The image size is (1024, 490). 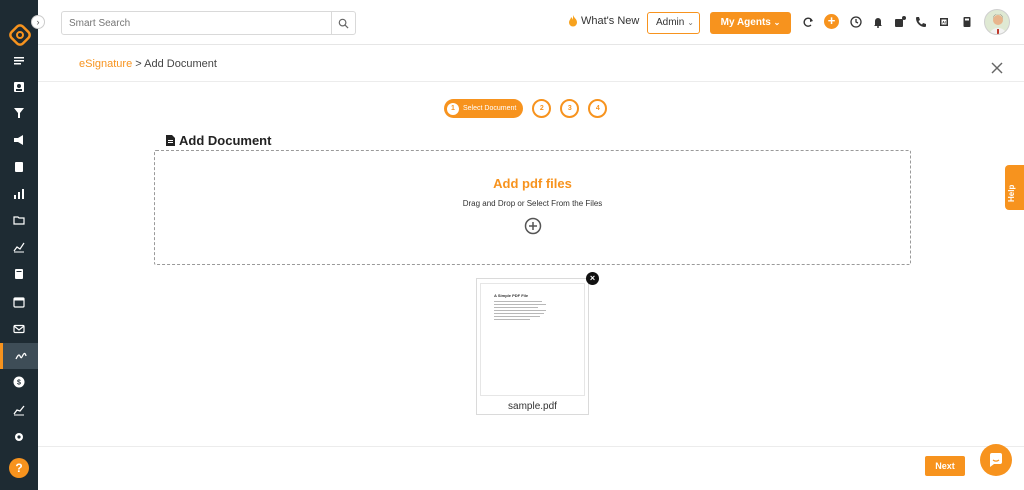 I want to click on sidebar-item-analytics, so click(x=19, y=247).